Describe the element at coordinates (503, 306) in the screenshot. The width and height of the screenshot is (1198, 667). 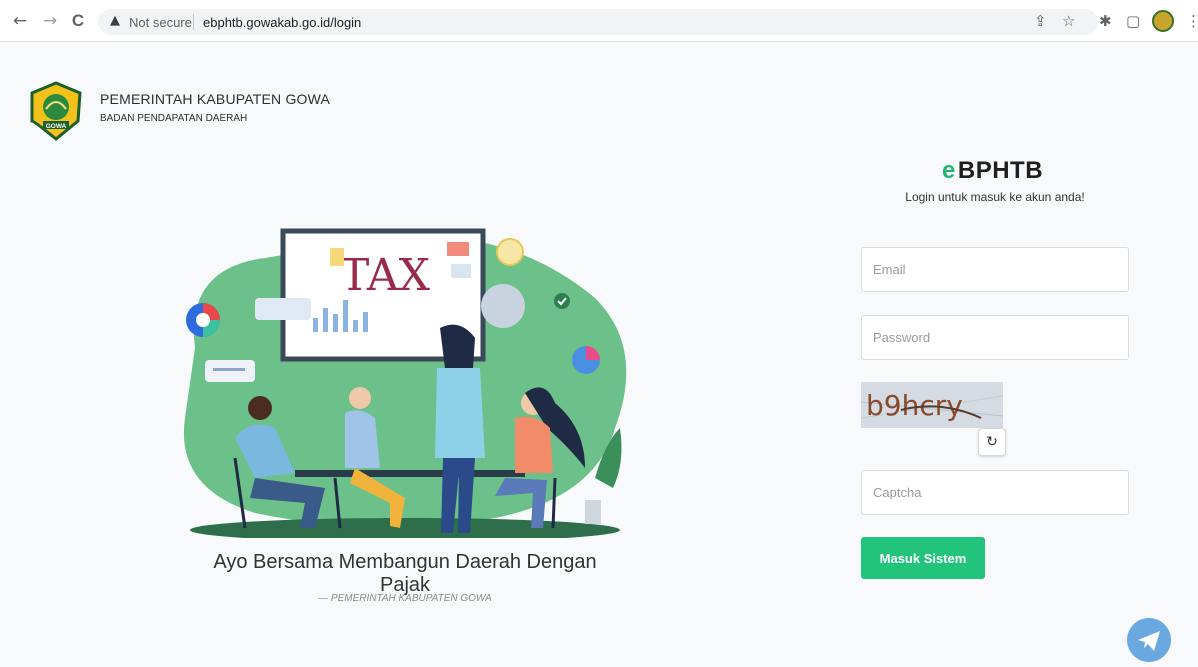
I see `gear-shape` at that location.